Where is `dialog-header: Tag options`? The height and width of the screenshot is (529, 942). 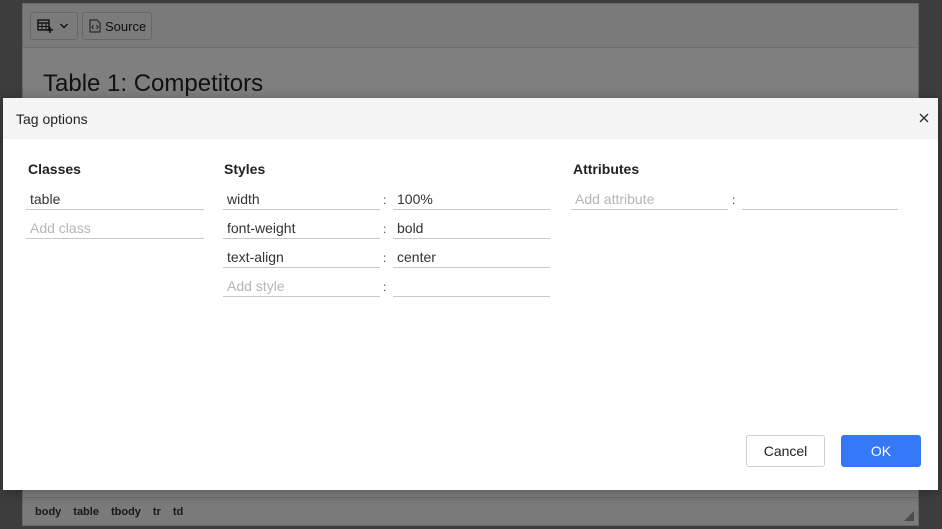
dialog-header: Tag options is located at coordinates (470, 118).